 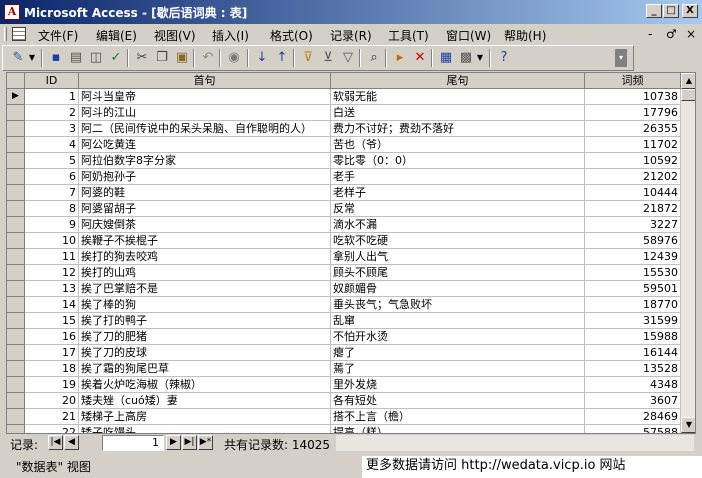 I want to click on new-record-nav-icon: ▶*, so click(x=205, y=442).